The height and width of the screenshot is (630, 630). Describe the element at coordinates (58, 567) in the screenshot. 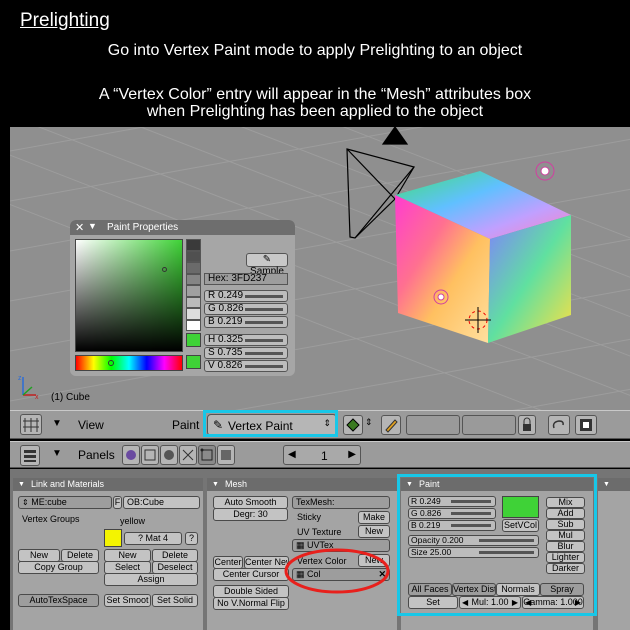

I see `copy-group-button: Copy Group` at that location.